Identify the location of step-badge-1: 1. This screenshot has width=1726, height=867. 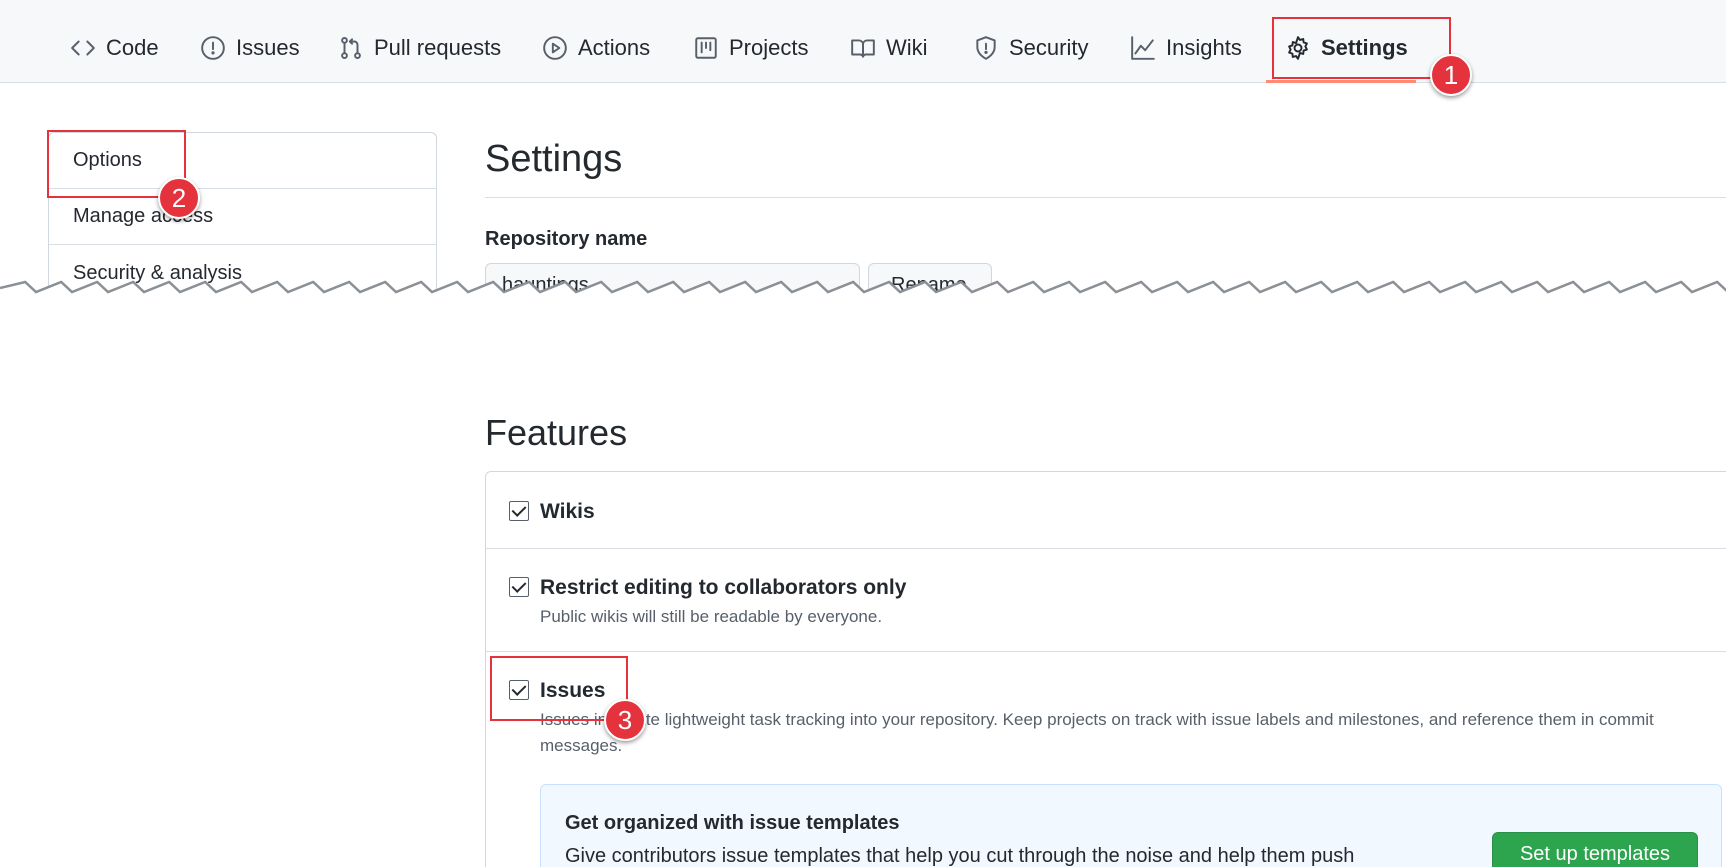
(1451, 75).